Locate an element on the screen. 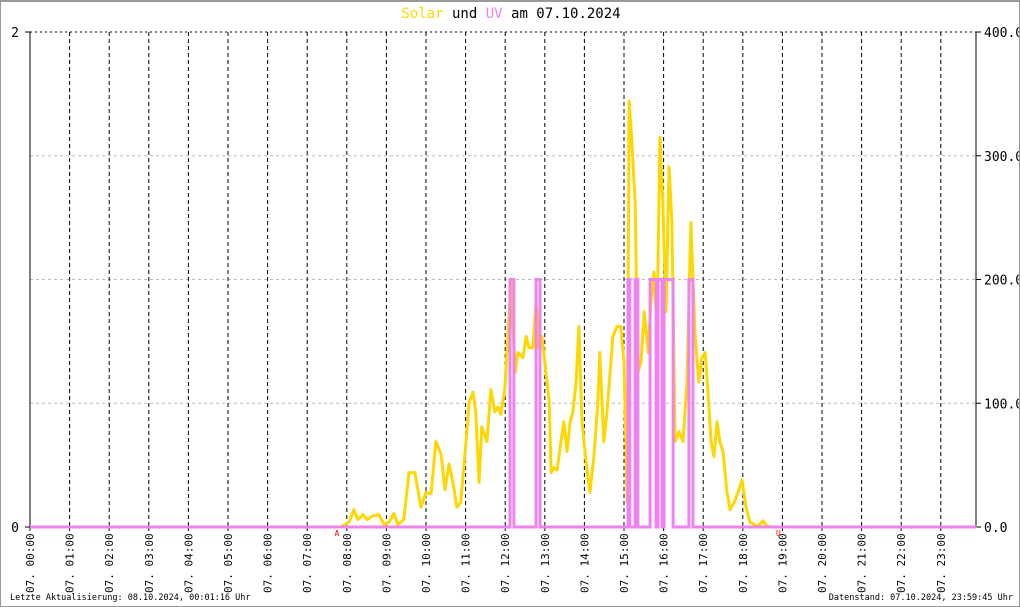 Image resolution: width=1020 pixels, height=607 pixels. x-tick-label: 07. 12:00 is located at coordinates (505, 563).